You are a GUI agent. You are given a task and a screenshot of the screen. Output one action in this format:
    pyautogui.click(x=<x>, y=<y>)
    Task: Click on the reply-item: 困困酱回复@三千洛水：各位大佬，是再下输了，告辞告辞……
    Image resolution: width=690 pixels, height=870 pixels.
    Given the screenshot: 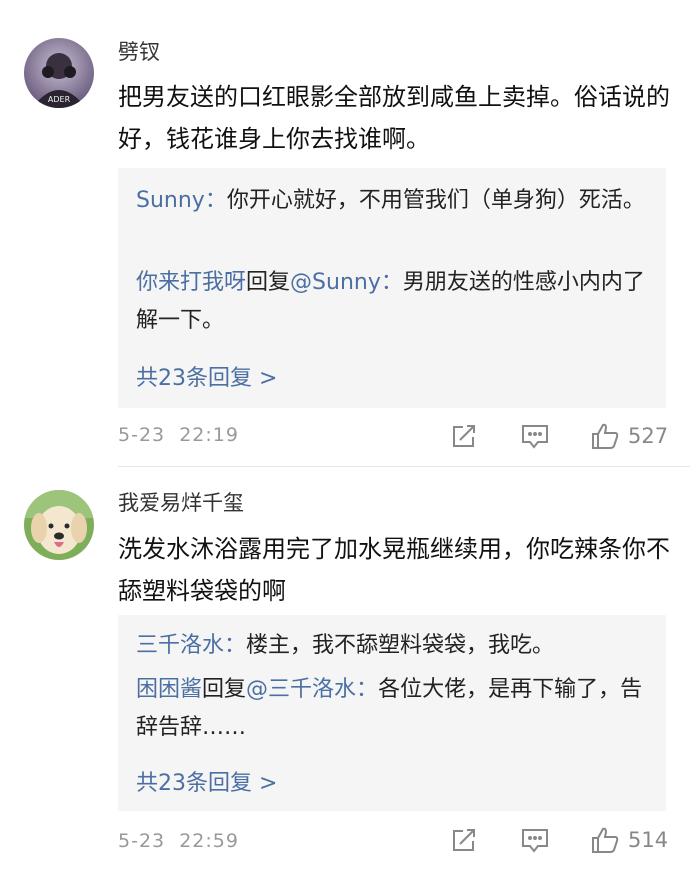 What is the action you would take?
    pyautogui.click(x=393, y=709)
    